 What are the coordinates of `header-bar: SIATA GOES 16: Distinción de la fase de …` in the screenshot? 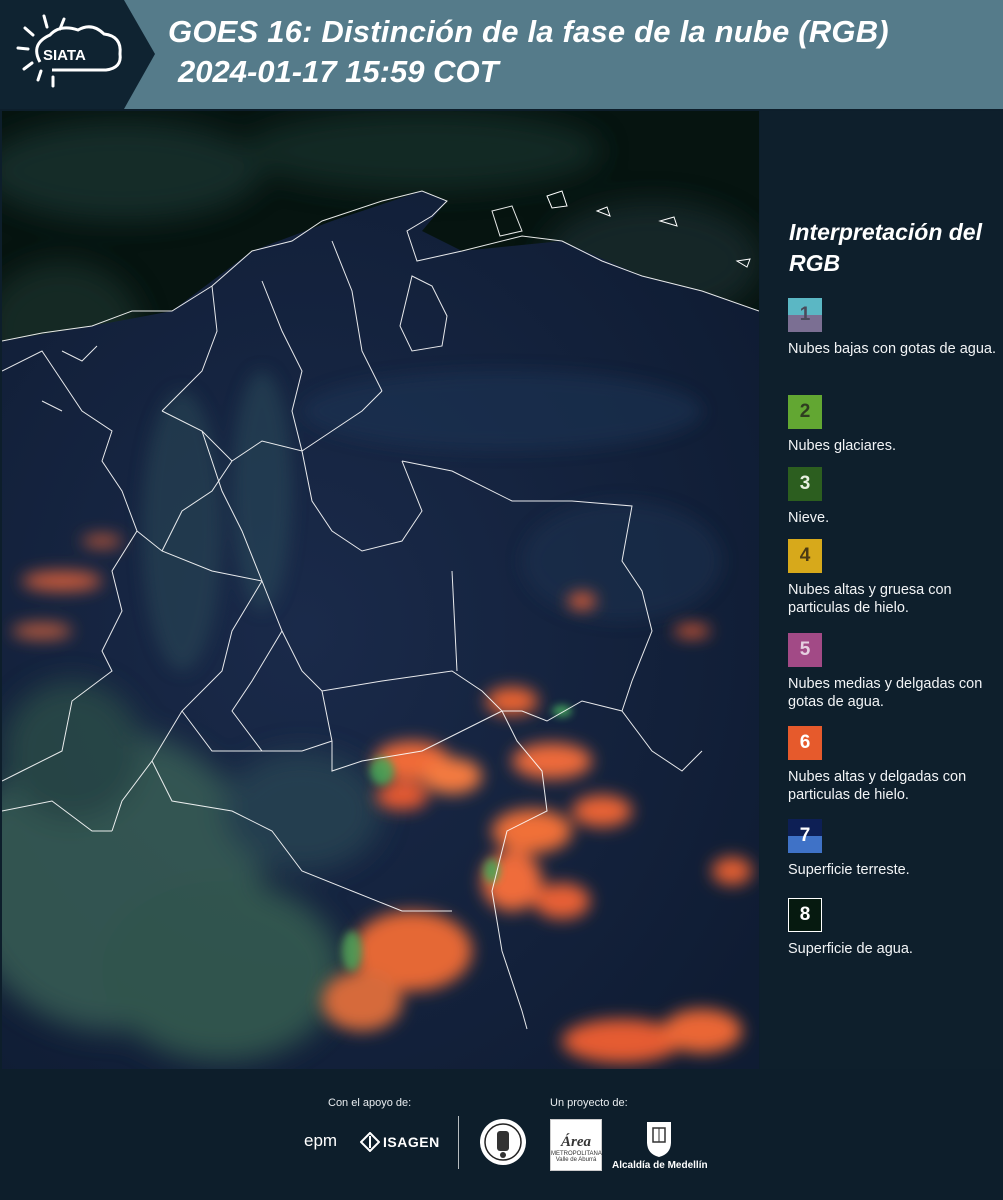 It's located at (501, 54).